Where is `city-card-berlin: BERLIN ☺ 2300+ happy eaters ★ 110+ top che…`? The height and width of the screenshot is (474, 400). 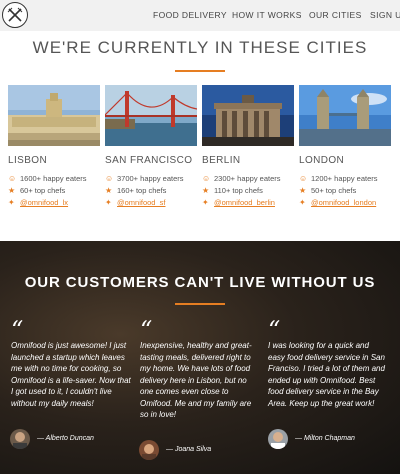
city-card-berlin: BERLIN ☺ 2300+ happy eaters ★ 110+ top che… is located at coordinates (248, 146).